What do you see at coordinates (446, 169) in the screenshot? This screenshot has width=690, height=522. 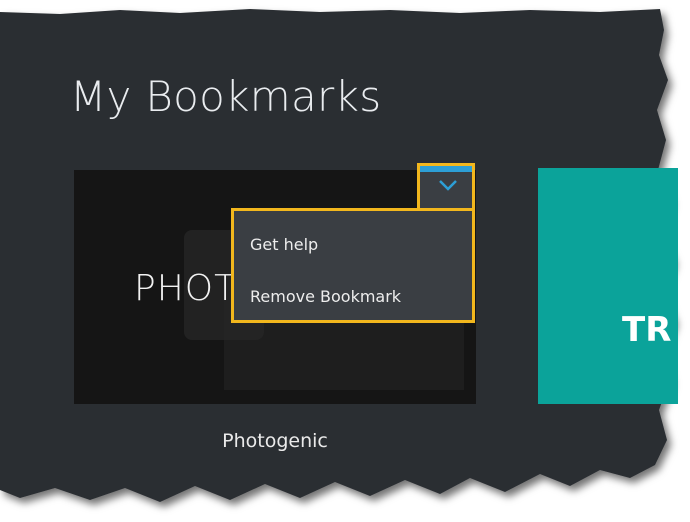 I see `active-indicator` at bounding box center [446, 169].